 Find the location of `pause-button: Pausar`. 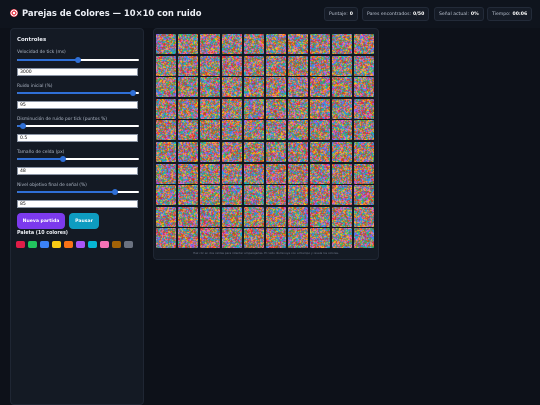

pause-button: Pausar is located at coordinates (84, 221).